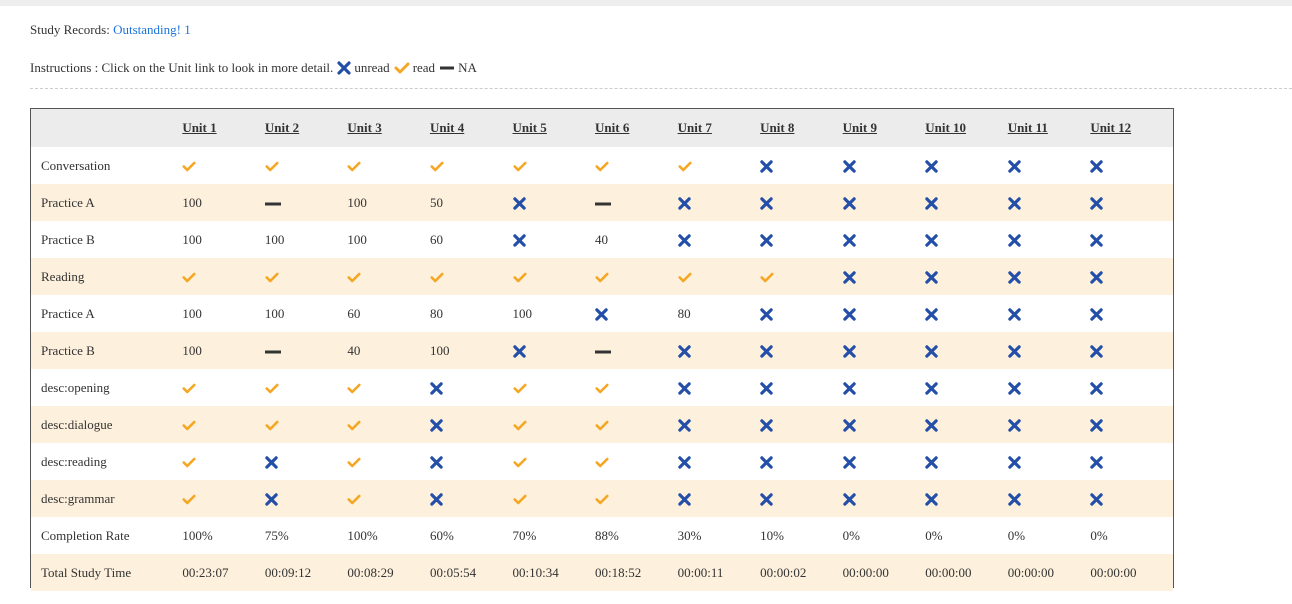 This screenshot has height=604, width=1292. I want to click on unit-link: Unit 9, so click(860, 127).